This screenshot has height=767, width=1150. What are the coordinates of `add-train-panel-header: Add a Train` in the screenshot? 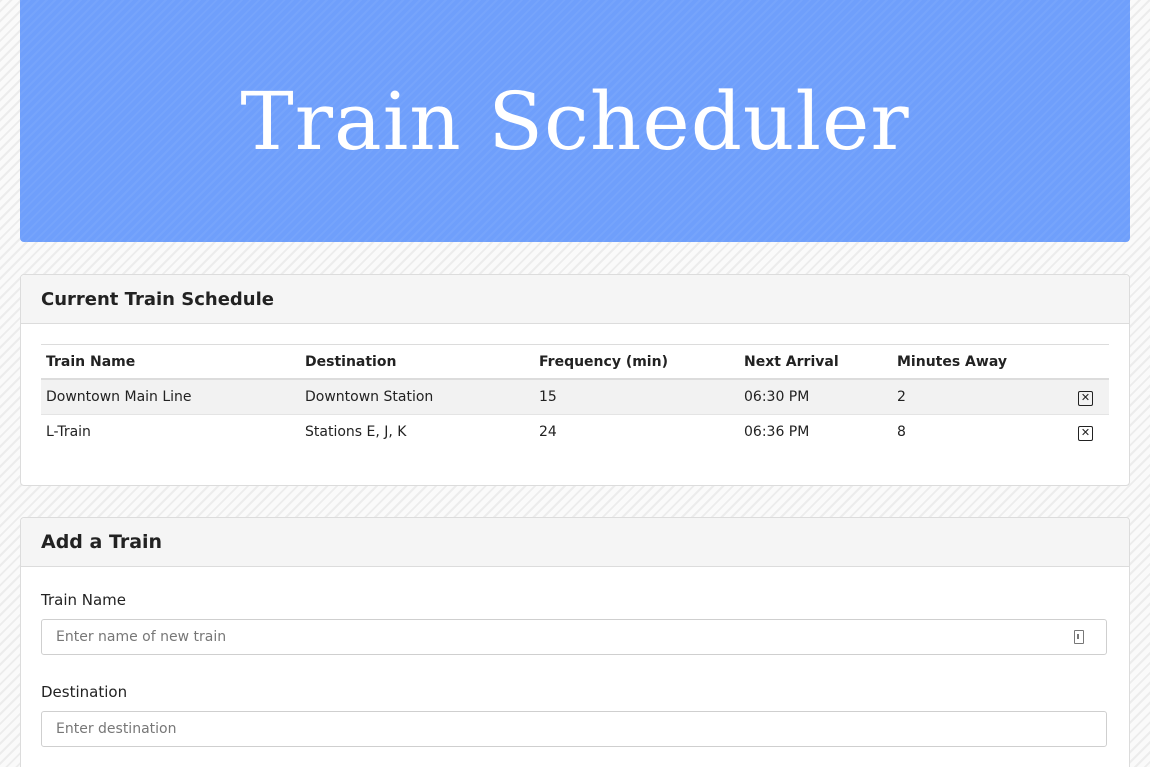 It's located at (575, 542).